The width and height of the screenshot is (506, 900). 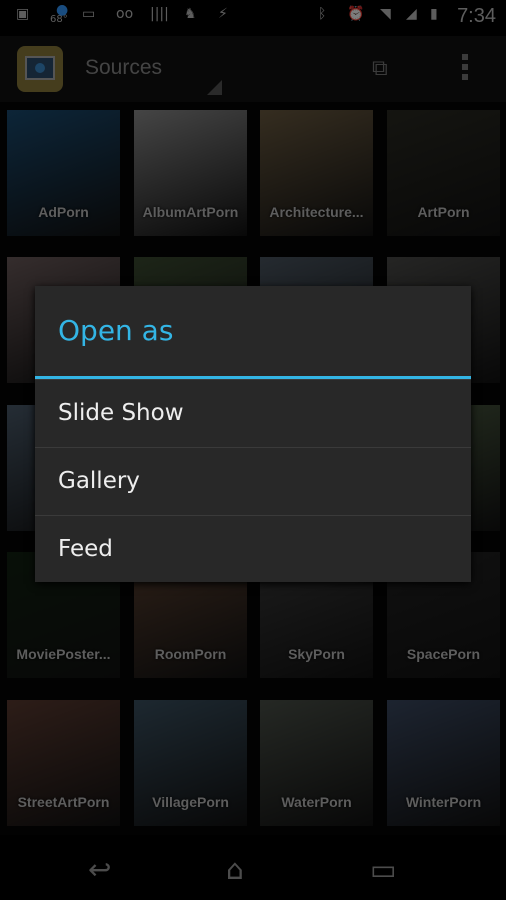 What do you see at coordinates (123, 68) in the screenshot?
I see `sources-spinner: Sources` at bounding box center [123, 68].